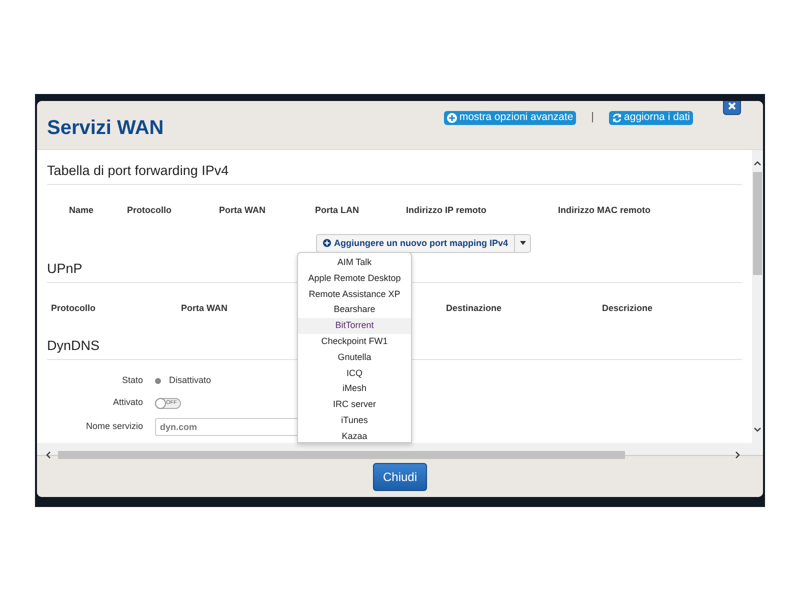 Image resolution: width=800 pixels, height=600 pixels. What do you see at coordinates (400, 476) in the screenshot?
I see `close-dialog-button: Chiudi` at bounding box center [400, 476].